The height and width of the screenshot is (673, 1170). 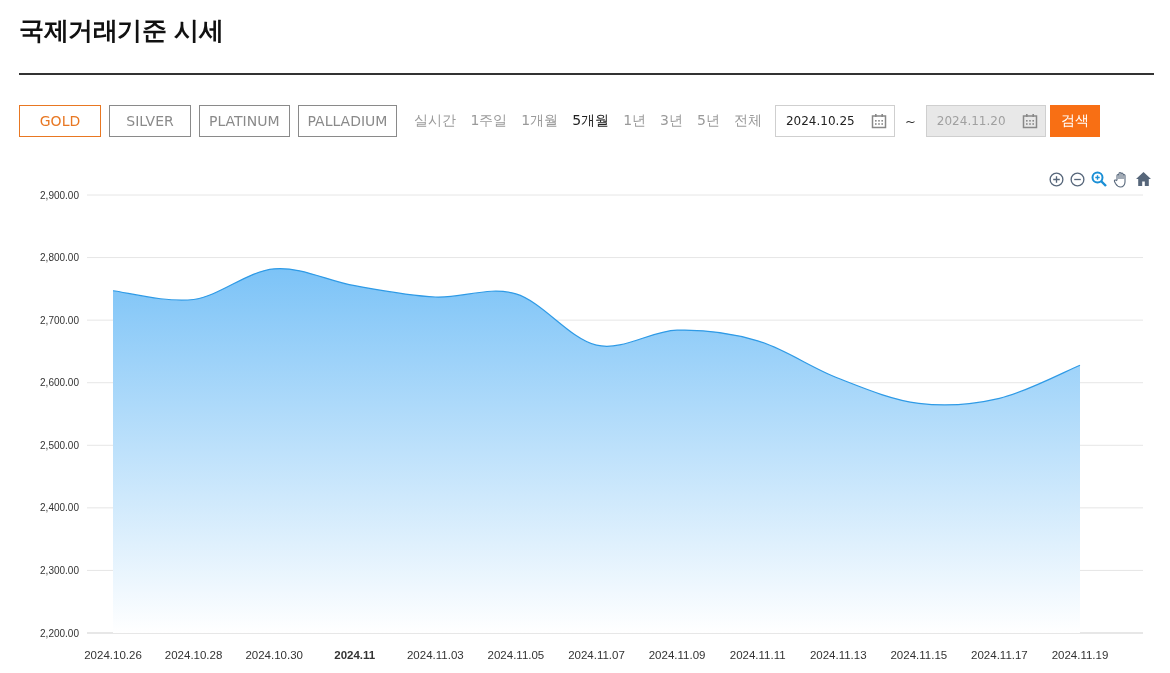 What do you see at coordinates (1074, 121) in the screenshot?
I see `search-button: 검색` at bounding box center [1074, 121].